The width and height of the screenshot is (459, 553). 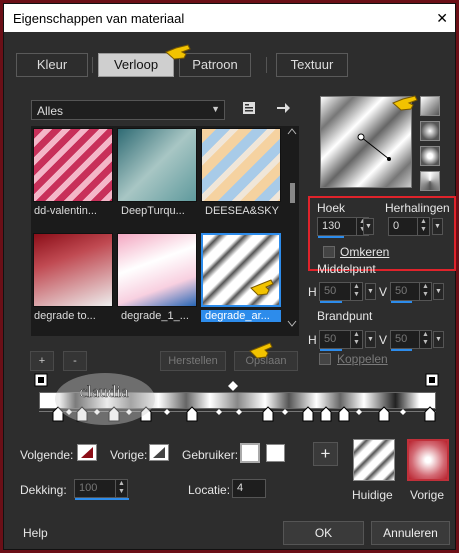 I want to click on hoek-level-bar, so click(x=331, y=237).